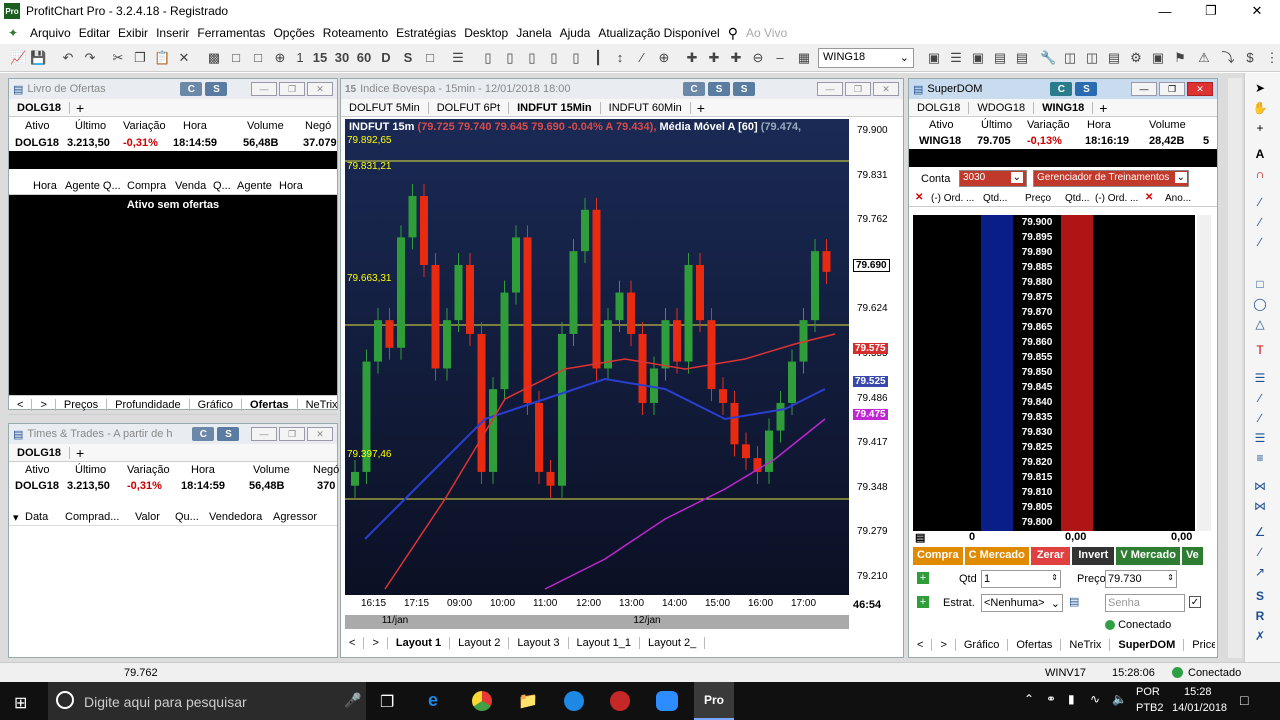  Describe the element at coordinates (1150, 708) in the screenshot. I see `lang-layout-label: PTB2` at that location.